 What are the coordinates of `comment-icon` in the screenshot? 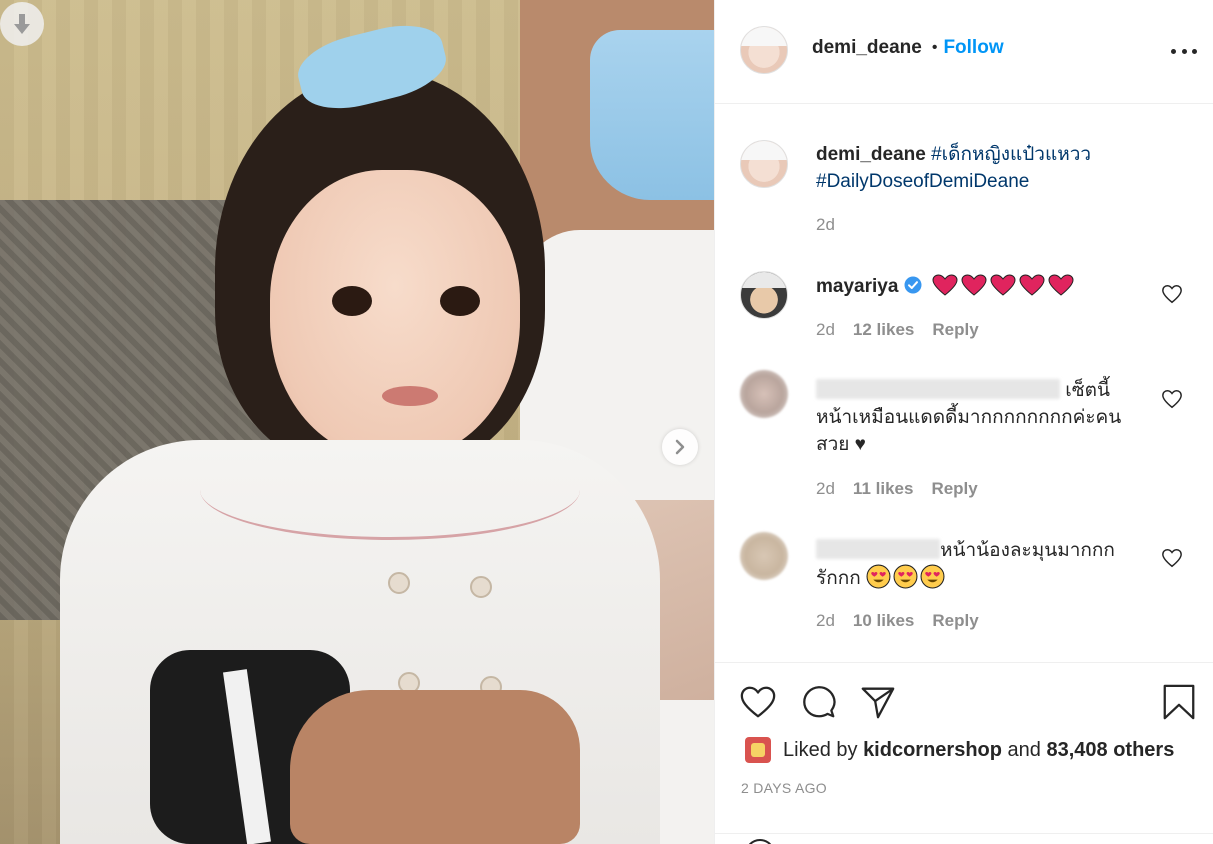 It's located at (819, 702).